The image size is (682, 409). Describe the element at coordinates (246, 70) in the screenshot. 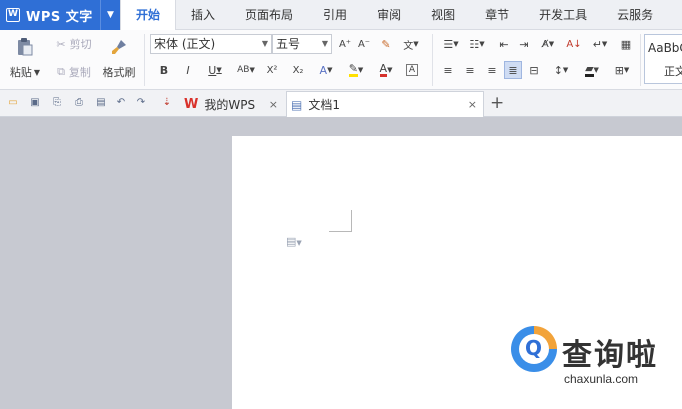

I see `strikethrough-button: AB ▼` at that location.